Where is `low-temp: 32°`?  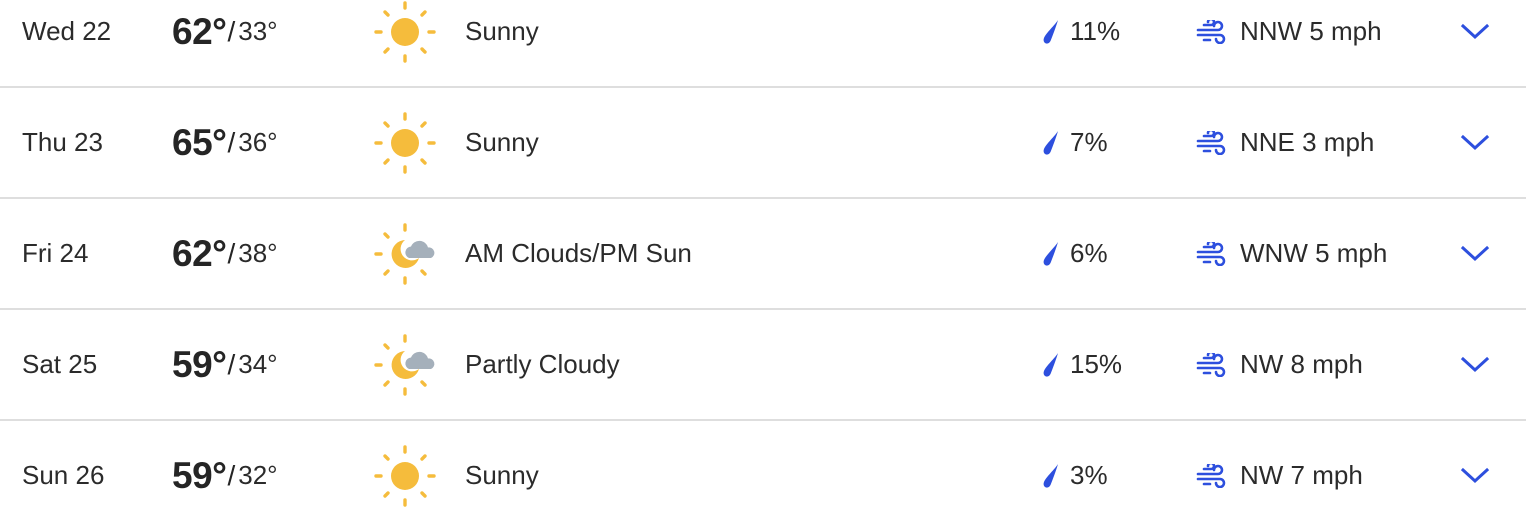
low-temp: 32° is located at coordinates (258, 475).